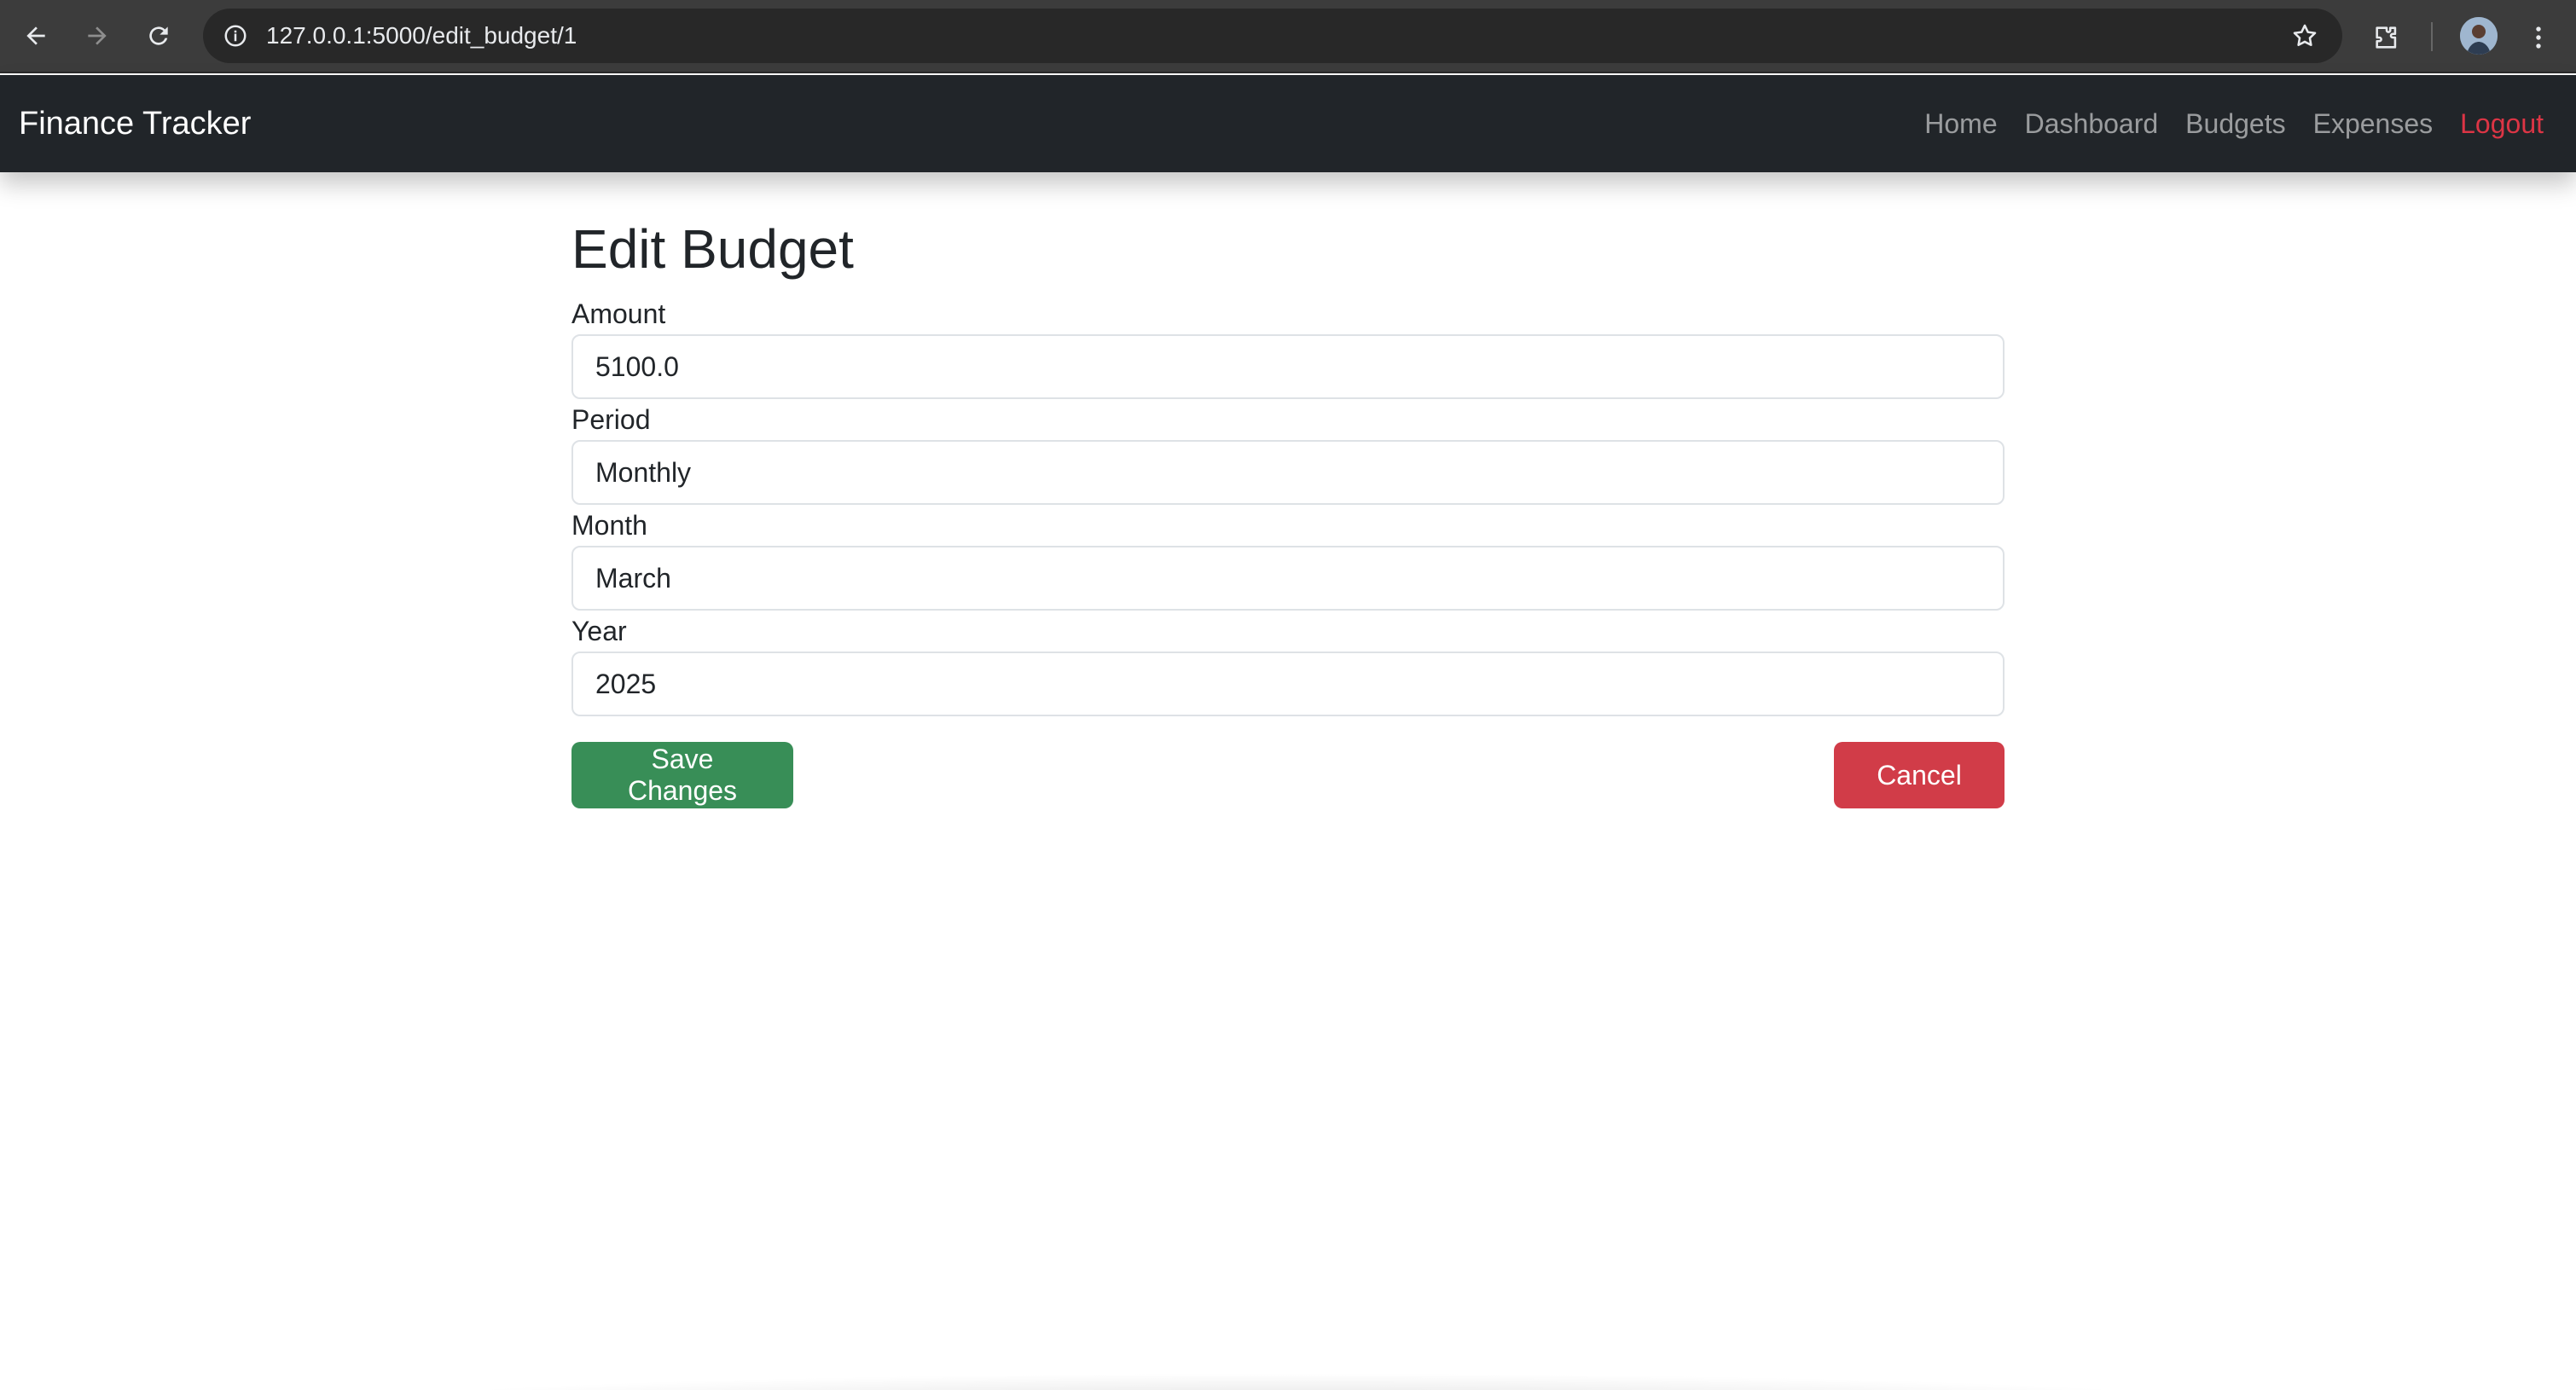 This screenshot has width=2576, height=1390. I want to click on back-button, so click(36, 36).